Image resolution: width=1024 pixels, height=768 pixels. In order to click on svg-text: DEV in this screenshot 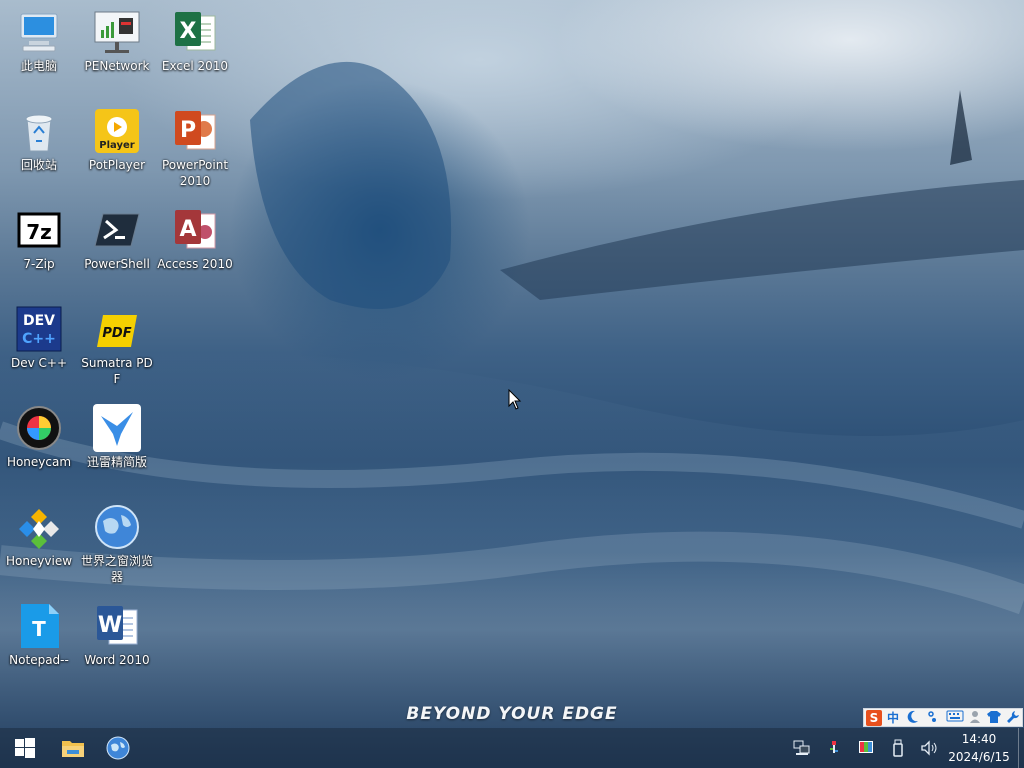, I will do `click(39, 321)`.